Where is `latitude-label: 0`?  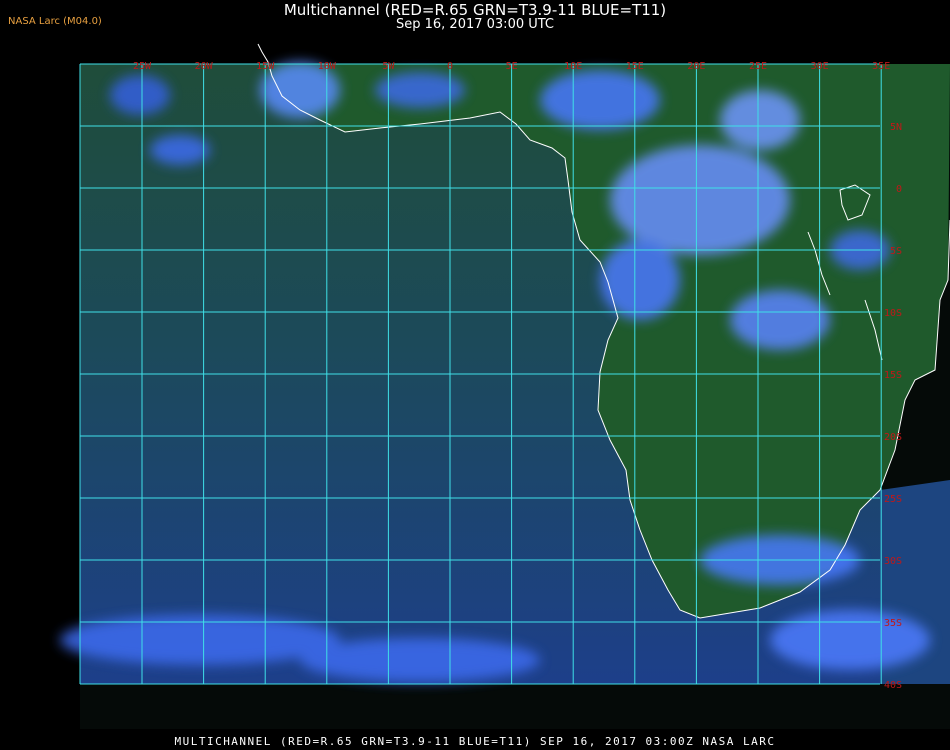
latitude-label: 0 is located at coordinates (899, 189).